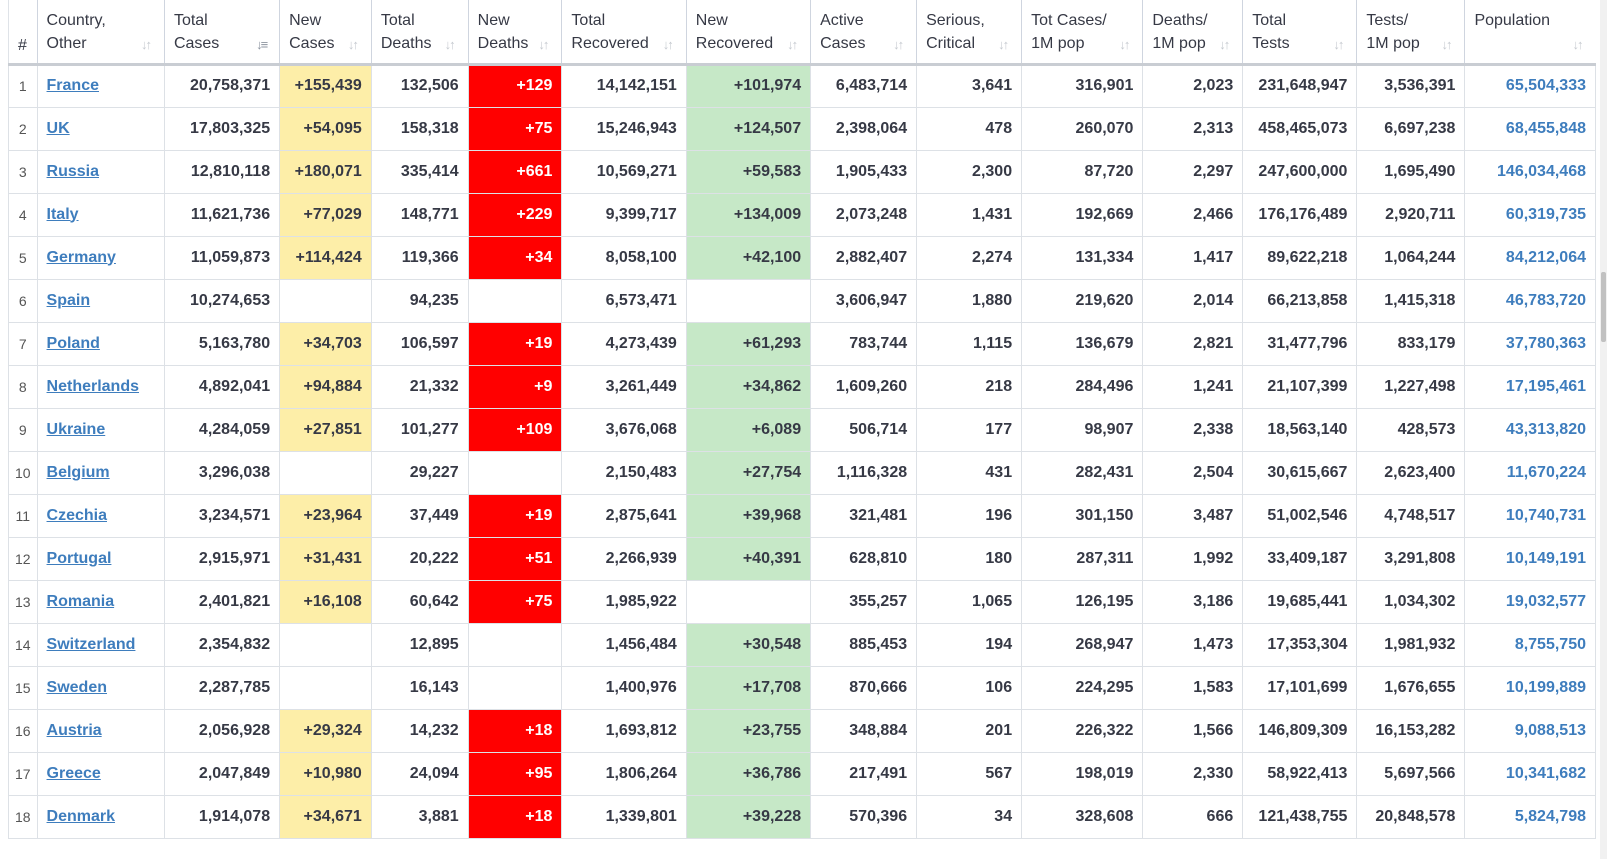 The width and height of the screenshot is (1607, 859). Describe the element at coordinates (73, 85) in the screenshot. I see `country-link: France` at that location.